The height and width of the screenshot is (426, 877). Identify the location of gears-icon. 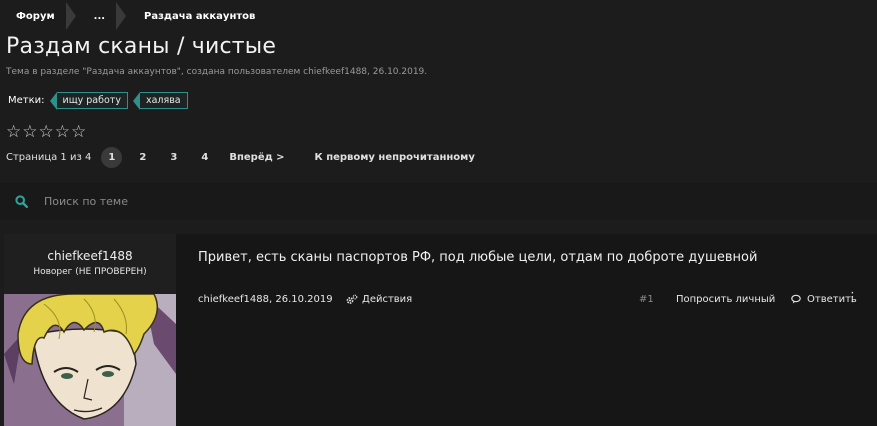
(352, 299).